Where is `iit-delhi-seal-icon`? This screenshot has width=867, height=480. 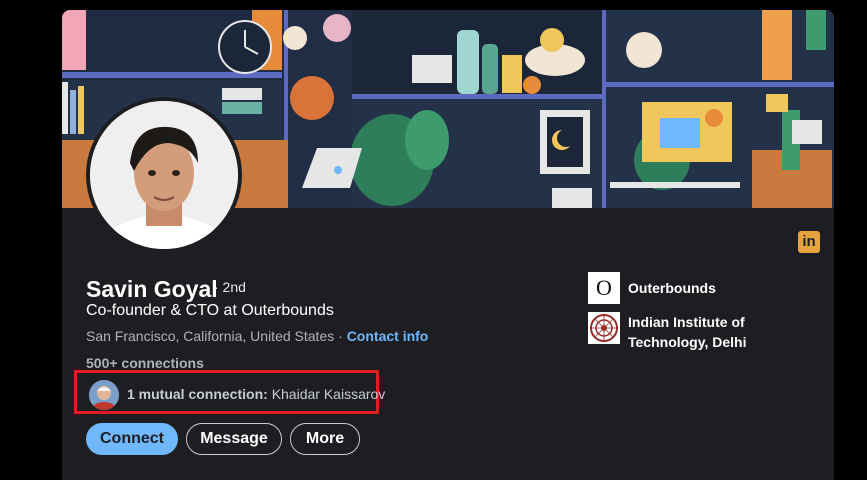 iit-delhi-seal-icon is located at coordinates (604, 328).